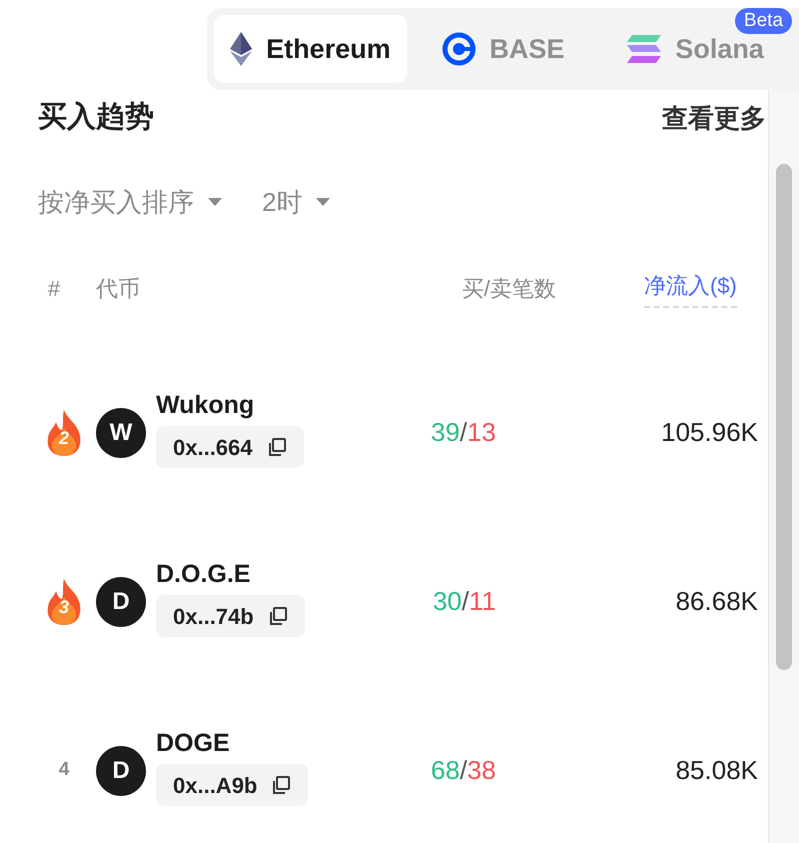  Describe the element at coordinates (203, 574) in the screenshot. I see `token-name: D.O.G.E` at that location.